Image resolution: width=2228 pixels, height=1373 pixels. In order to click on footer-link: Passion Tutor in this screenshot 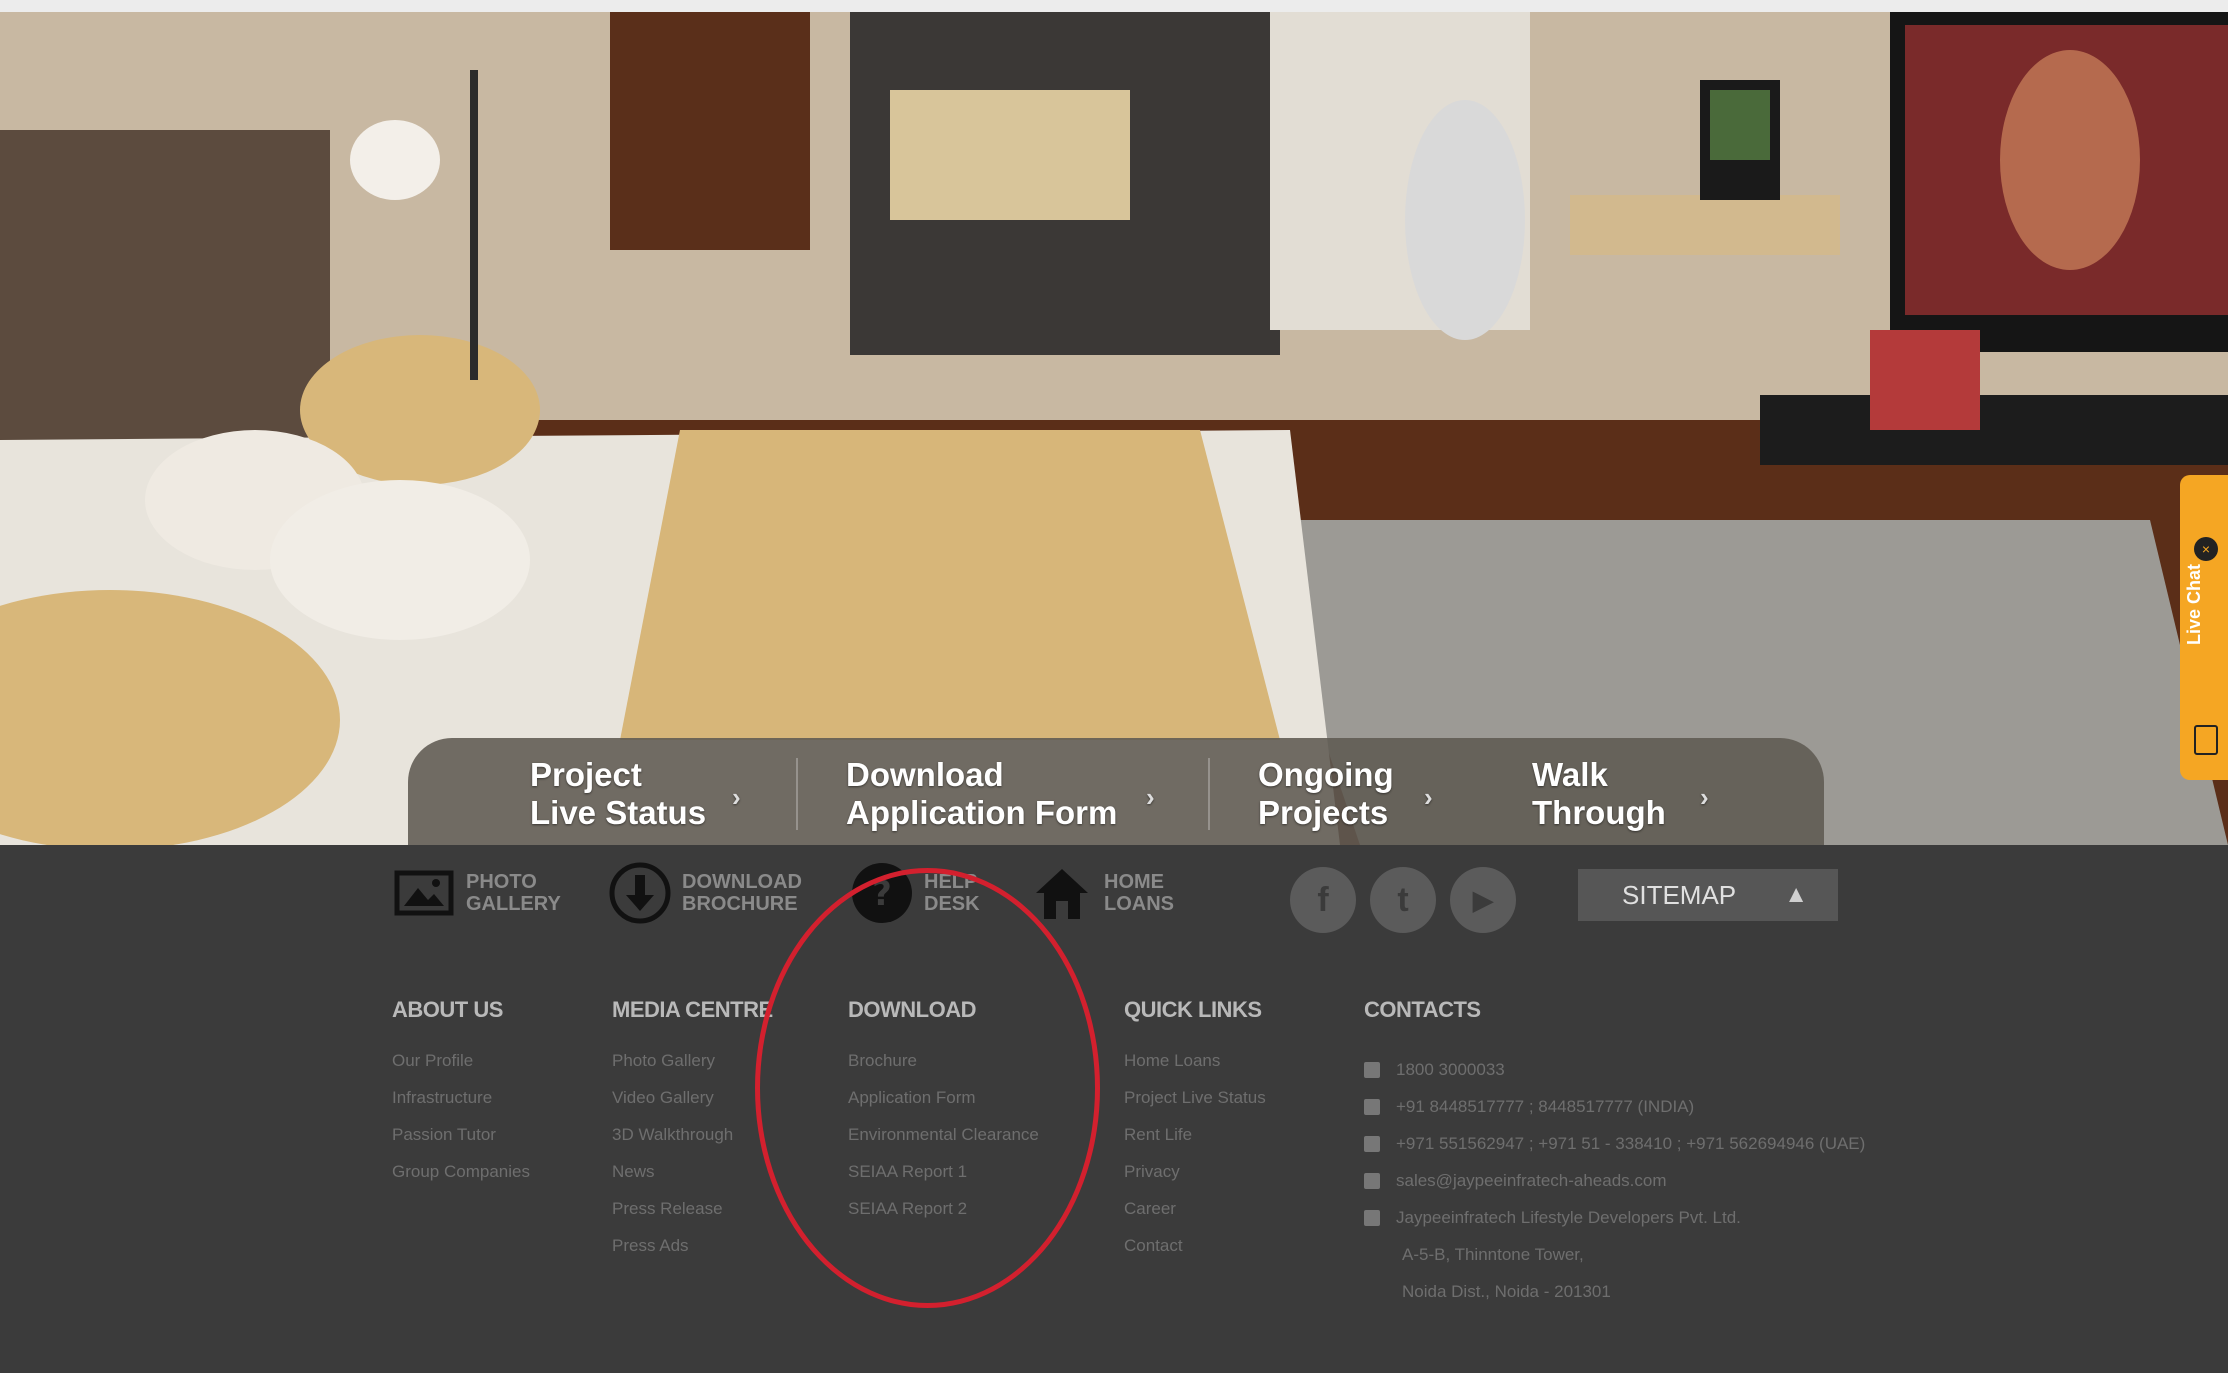, I will do `click(461, 1143)`.